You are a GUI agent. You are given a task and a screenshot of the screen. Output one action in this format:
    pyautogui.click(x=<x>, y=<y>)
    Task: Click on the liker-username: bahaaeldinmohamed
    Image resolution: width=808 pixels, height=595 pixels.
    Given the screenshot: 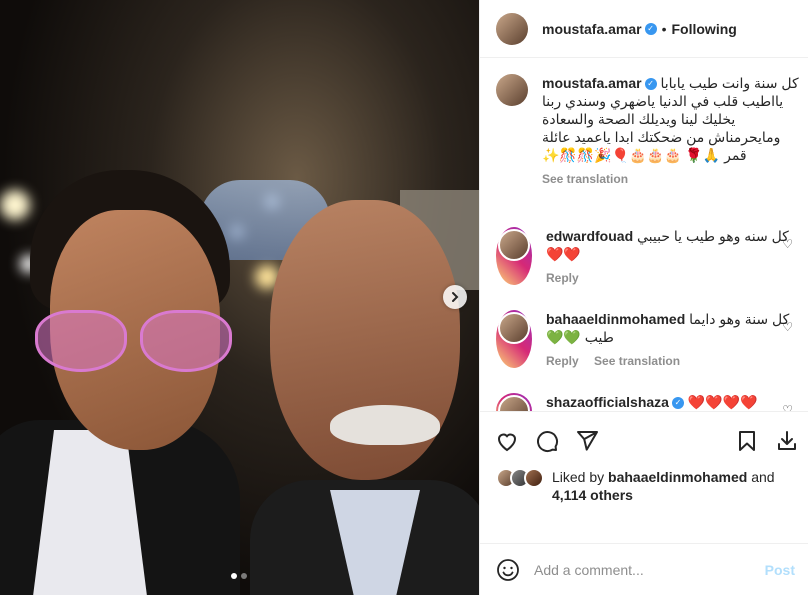 What is the action you would take?
    pyautogui.click(x=677, y=477)
    